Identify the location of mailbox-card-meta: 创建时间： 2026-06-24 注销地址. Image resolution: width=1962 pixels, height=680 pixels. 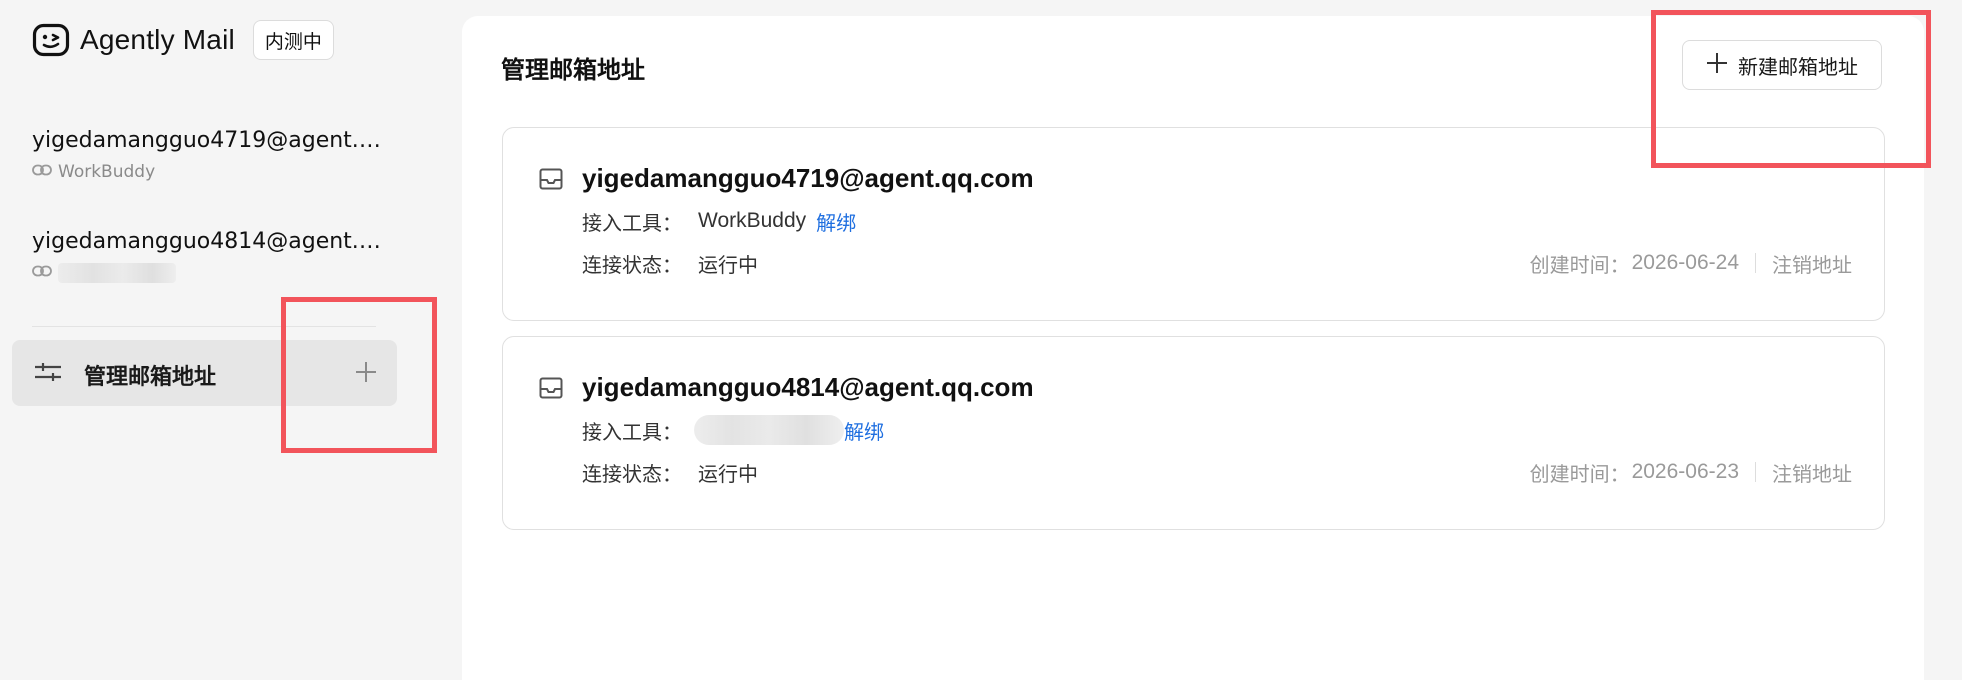
(1691, 263).